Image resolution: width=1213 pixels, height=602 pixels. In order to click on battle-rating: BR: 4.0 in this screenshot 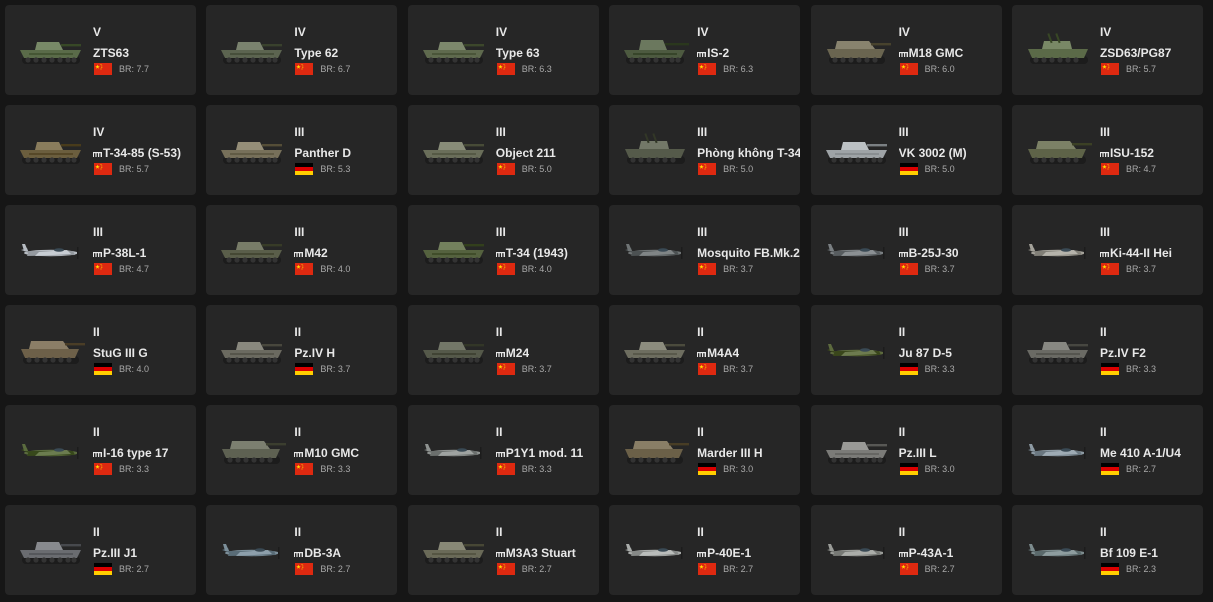, I will do `click(134, 369)`.